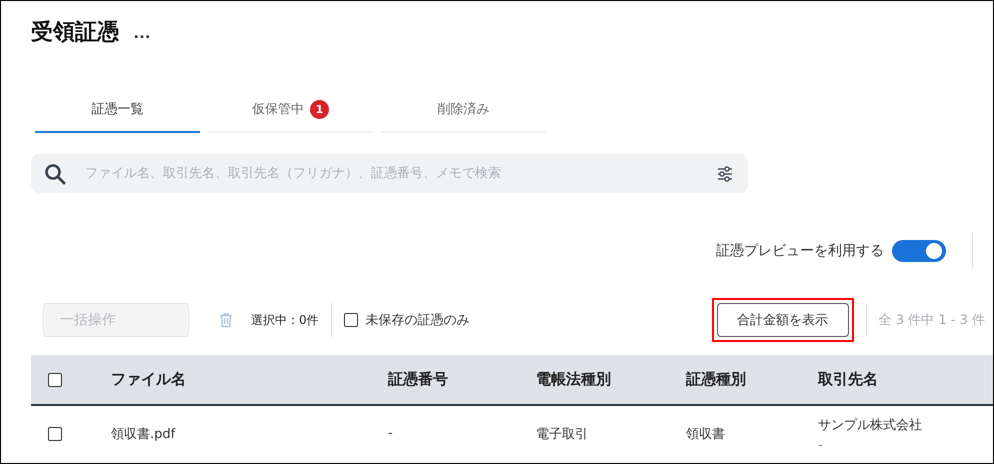 The image size is (994, 464). Describe the element at coordinates (290, 114) in the screenshot. I see `tab: 仮保管中 1` at that location.